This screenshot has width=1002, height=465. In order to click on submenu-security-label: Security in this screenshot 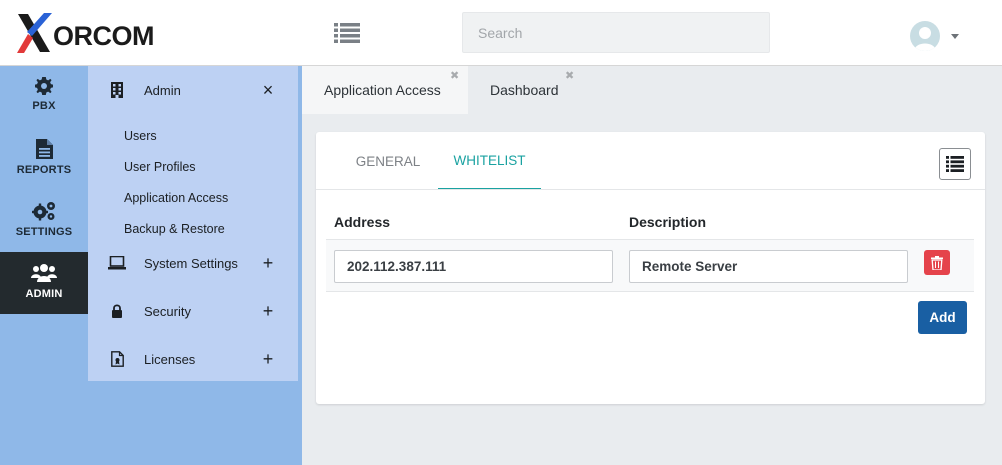, I will do `click(167, 311)`.